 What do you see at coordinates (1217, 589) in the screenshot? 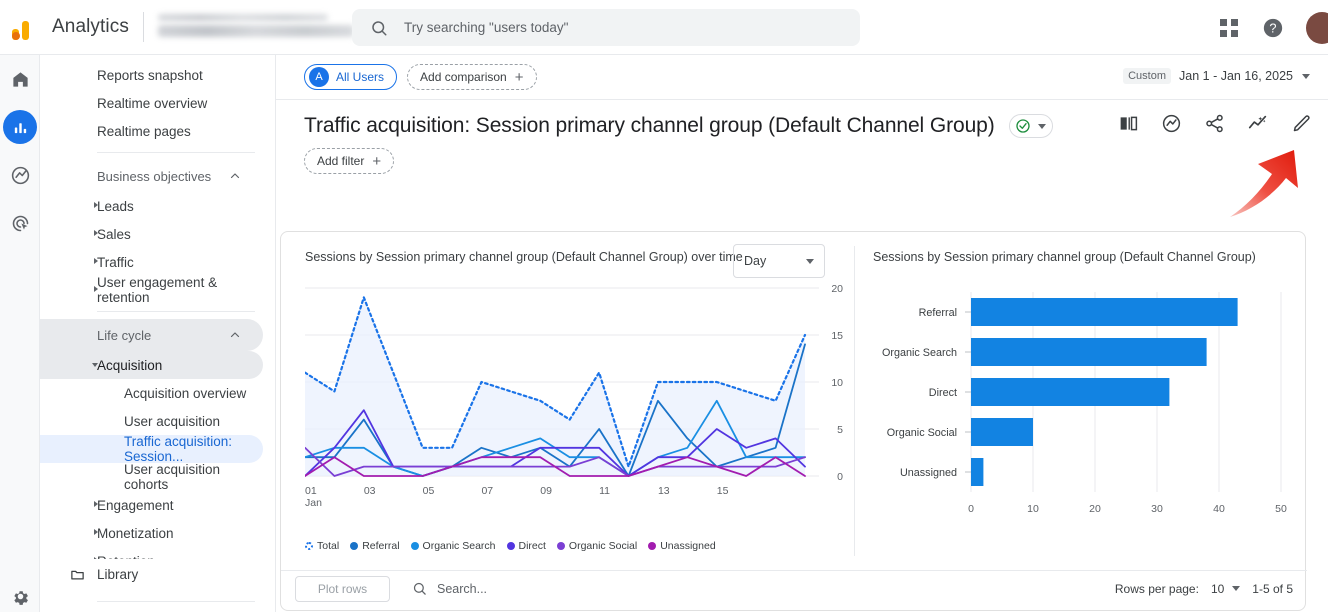
I see `rows-per-page-value: 10` at bounding box center [1217, 589].